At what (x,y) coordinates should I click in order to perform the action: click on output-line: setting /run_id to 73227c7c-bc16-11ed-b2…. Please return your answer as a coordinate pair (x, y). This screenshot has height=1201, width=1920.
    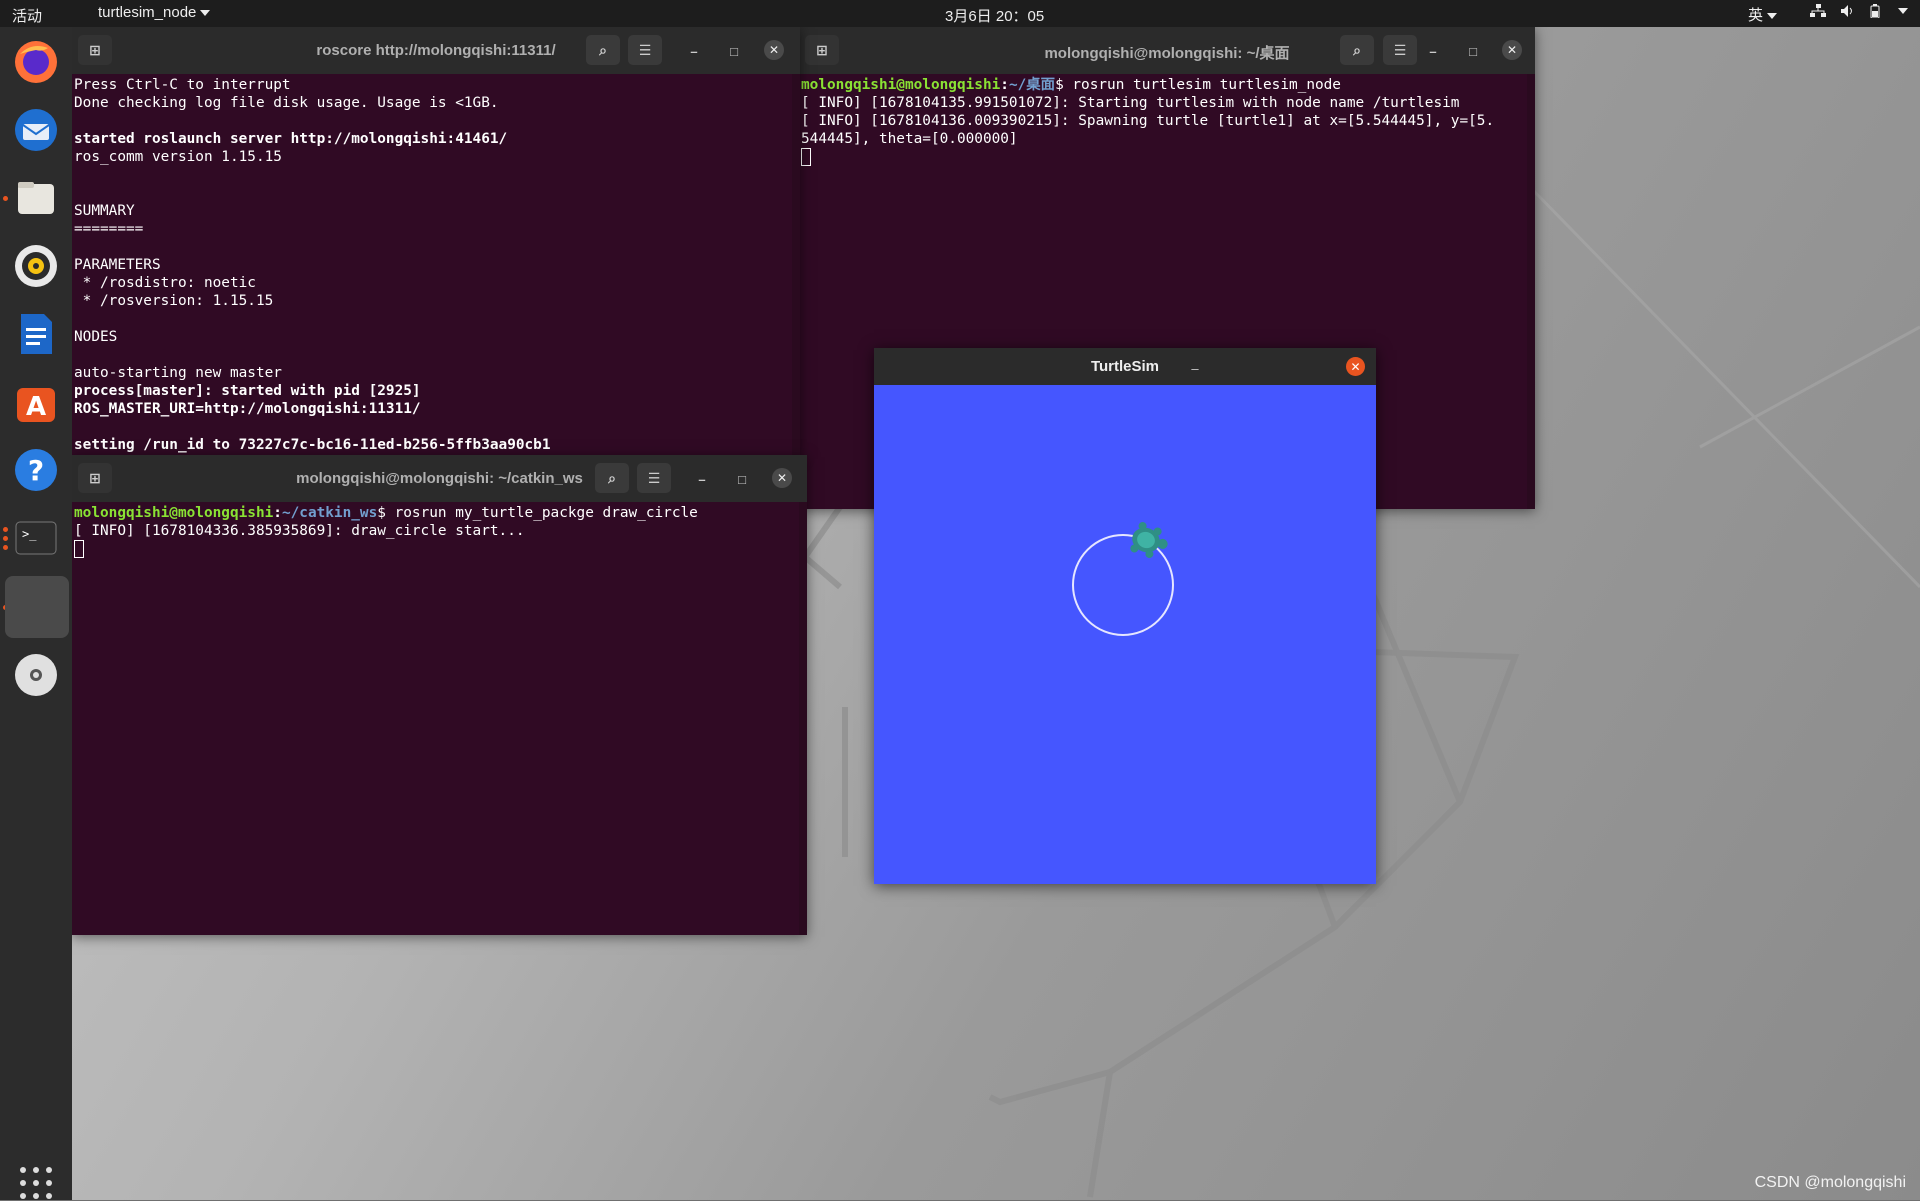
    Looking at the image, I should click on (312, 445).